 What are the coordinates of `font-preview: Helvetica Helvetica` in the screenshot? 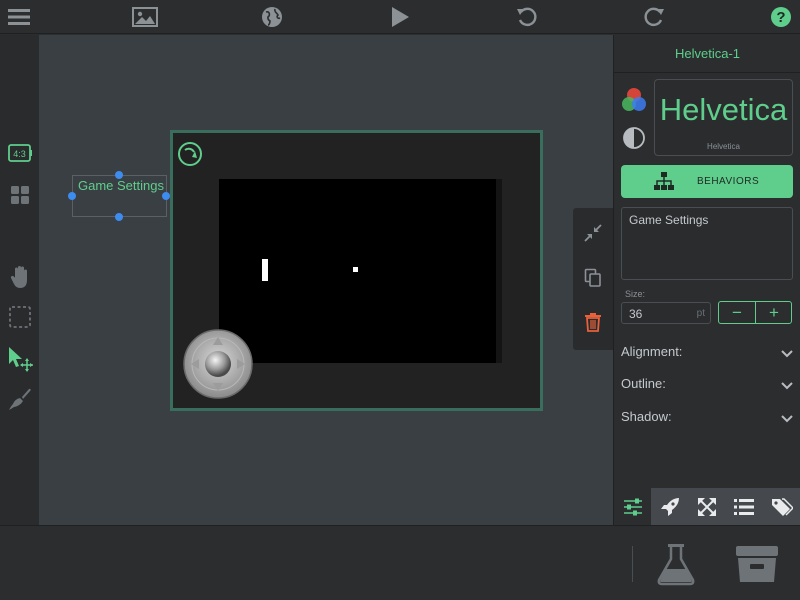 It's located at (723, 117).